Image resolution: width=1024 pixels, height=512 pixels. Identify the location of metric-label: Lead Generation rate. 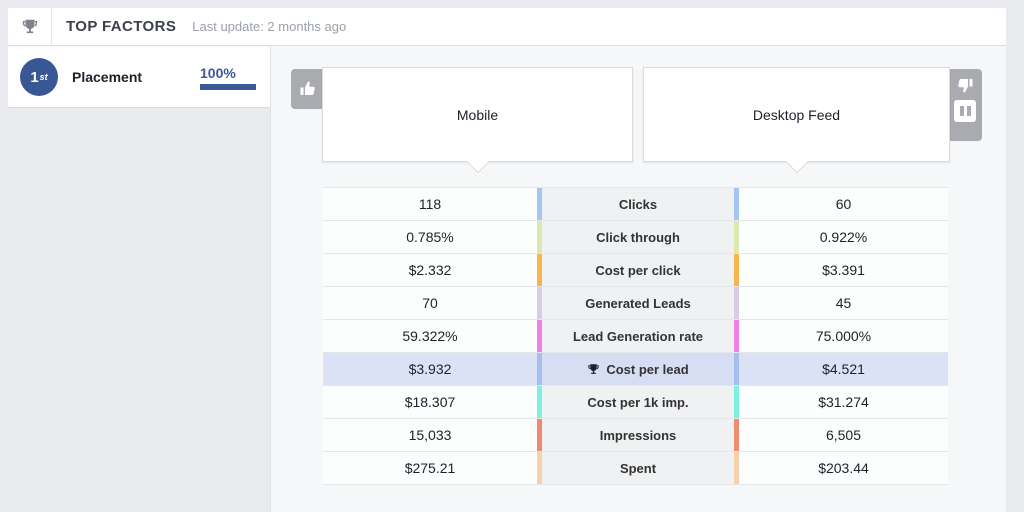
(638, 336).